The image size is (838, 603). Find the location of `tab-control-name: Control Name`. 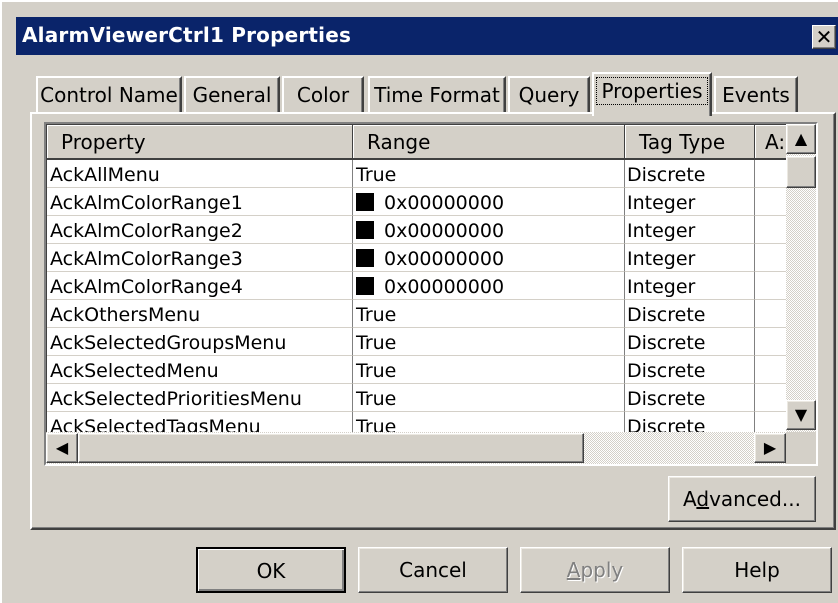

tab-control-name: Control Name is located at coordinates (109, 95).